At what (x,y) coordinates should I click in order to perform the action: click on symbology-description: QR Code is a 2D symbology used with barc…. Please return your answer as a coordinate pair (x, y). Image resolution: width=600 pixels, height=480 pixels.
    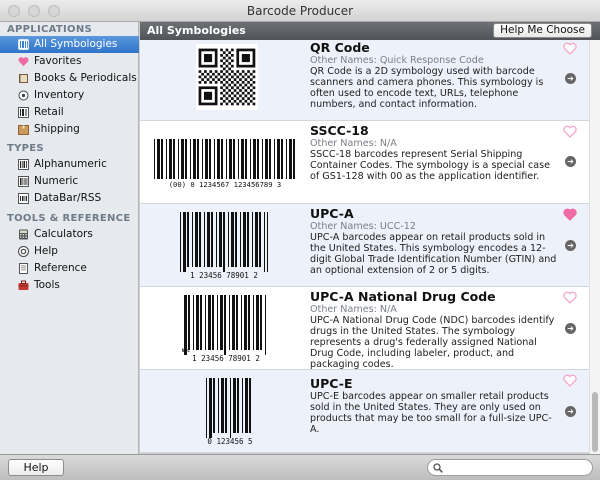
    Looking at the image, I should click on (427, 88).